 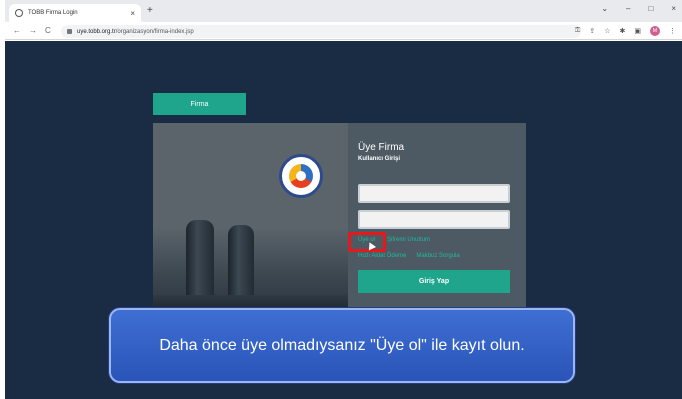 I want to click on logo-center, so click(x=301, y=176).